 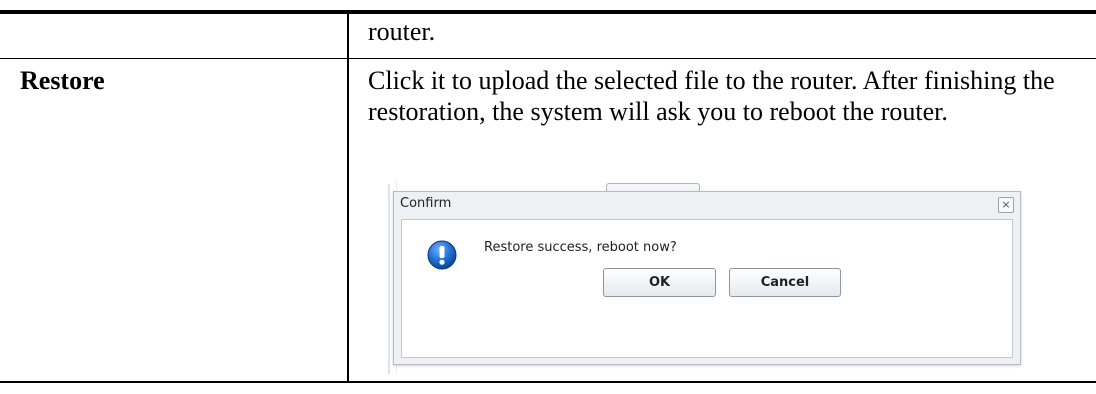 What do you see at coordinates (548, 382) in the screenshot?
I see `table-bottom-rule` at bounding box center [548, 382].